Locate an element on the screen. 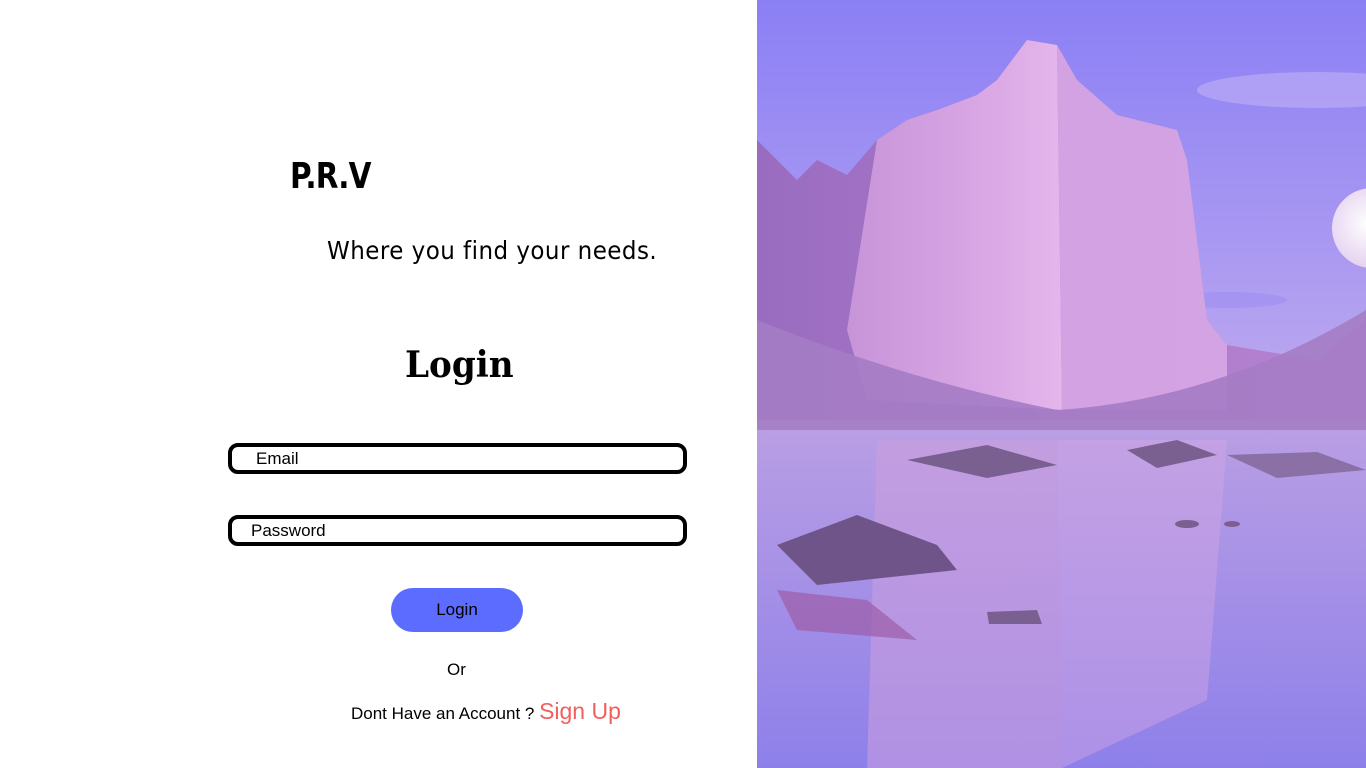 Image resolution: width=1366 pixels, height=768 pixels. login-button: Login is located at coordinates (457, 610).